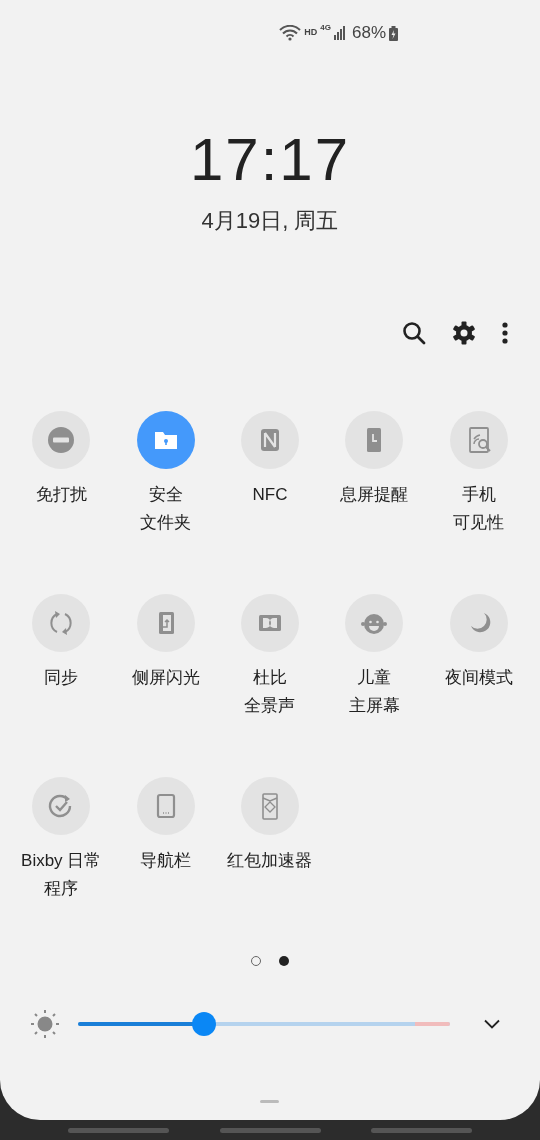  Describe the element at coordinates (270, 160) in the screenshot. I see `clock-time: 17:17` at that location.